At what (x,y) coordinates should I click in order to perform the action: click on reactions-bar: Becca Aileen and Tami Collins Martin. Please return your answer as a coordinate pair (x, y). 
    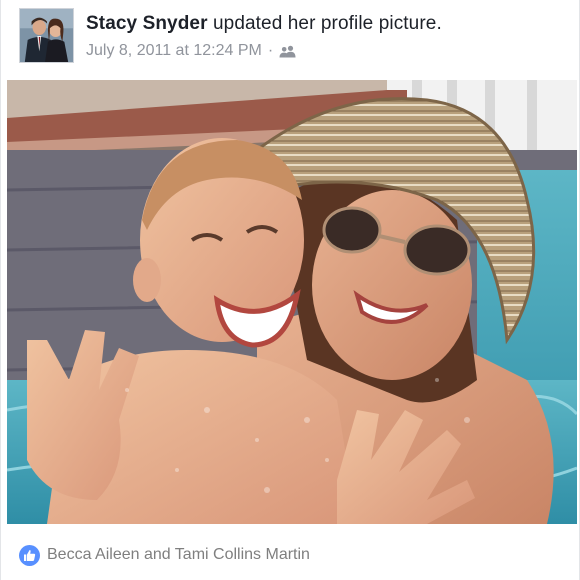
    Looking at the image, I should click on (294, 555).